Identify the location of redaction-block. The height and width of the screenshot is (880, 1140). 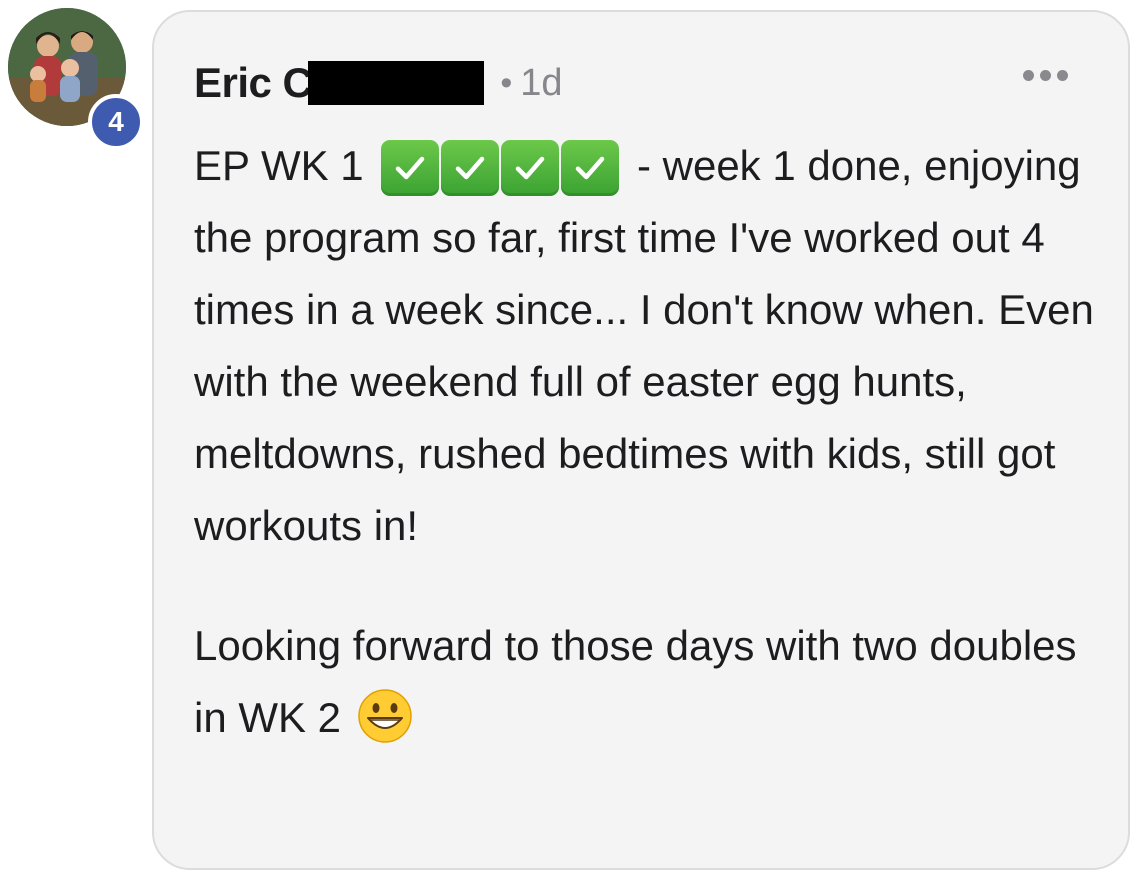
(396, 83).